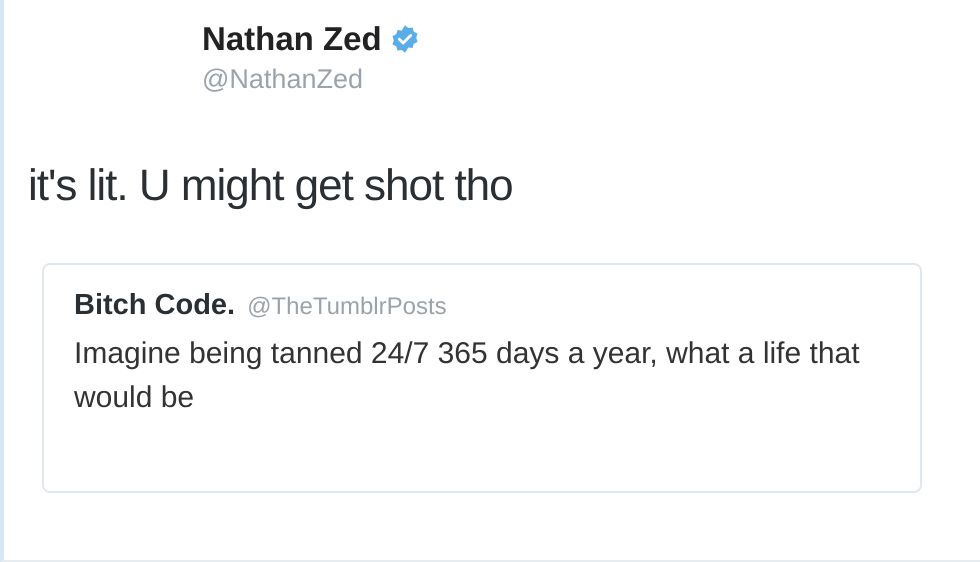 Image resolution: width=980 pixels, height=562 pixels. I want to click on quoted-author-handle: @TheTumblrPosts, so click(347, 307).